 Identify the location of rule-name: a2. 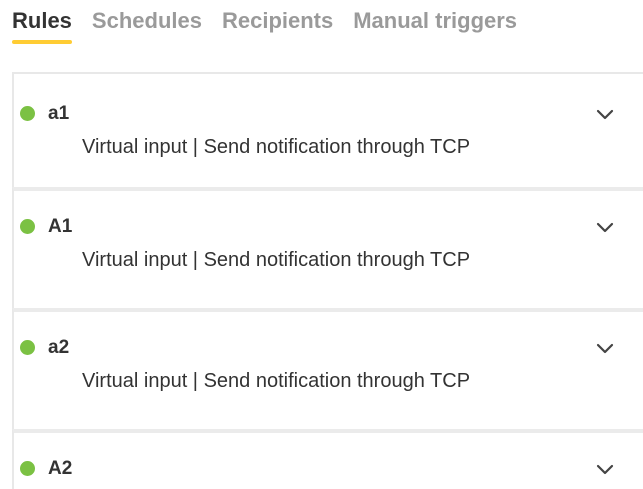
(59, 347).